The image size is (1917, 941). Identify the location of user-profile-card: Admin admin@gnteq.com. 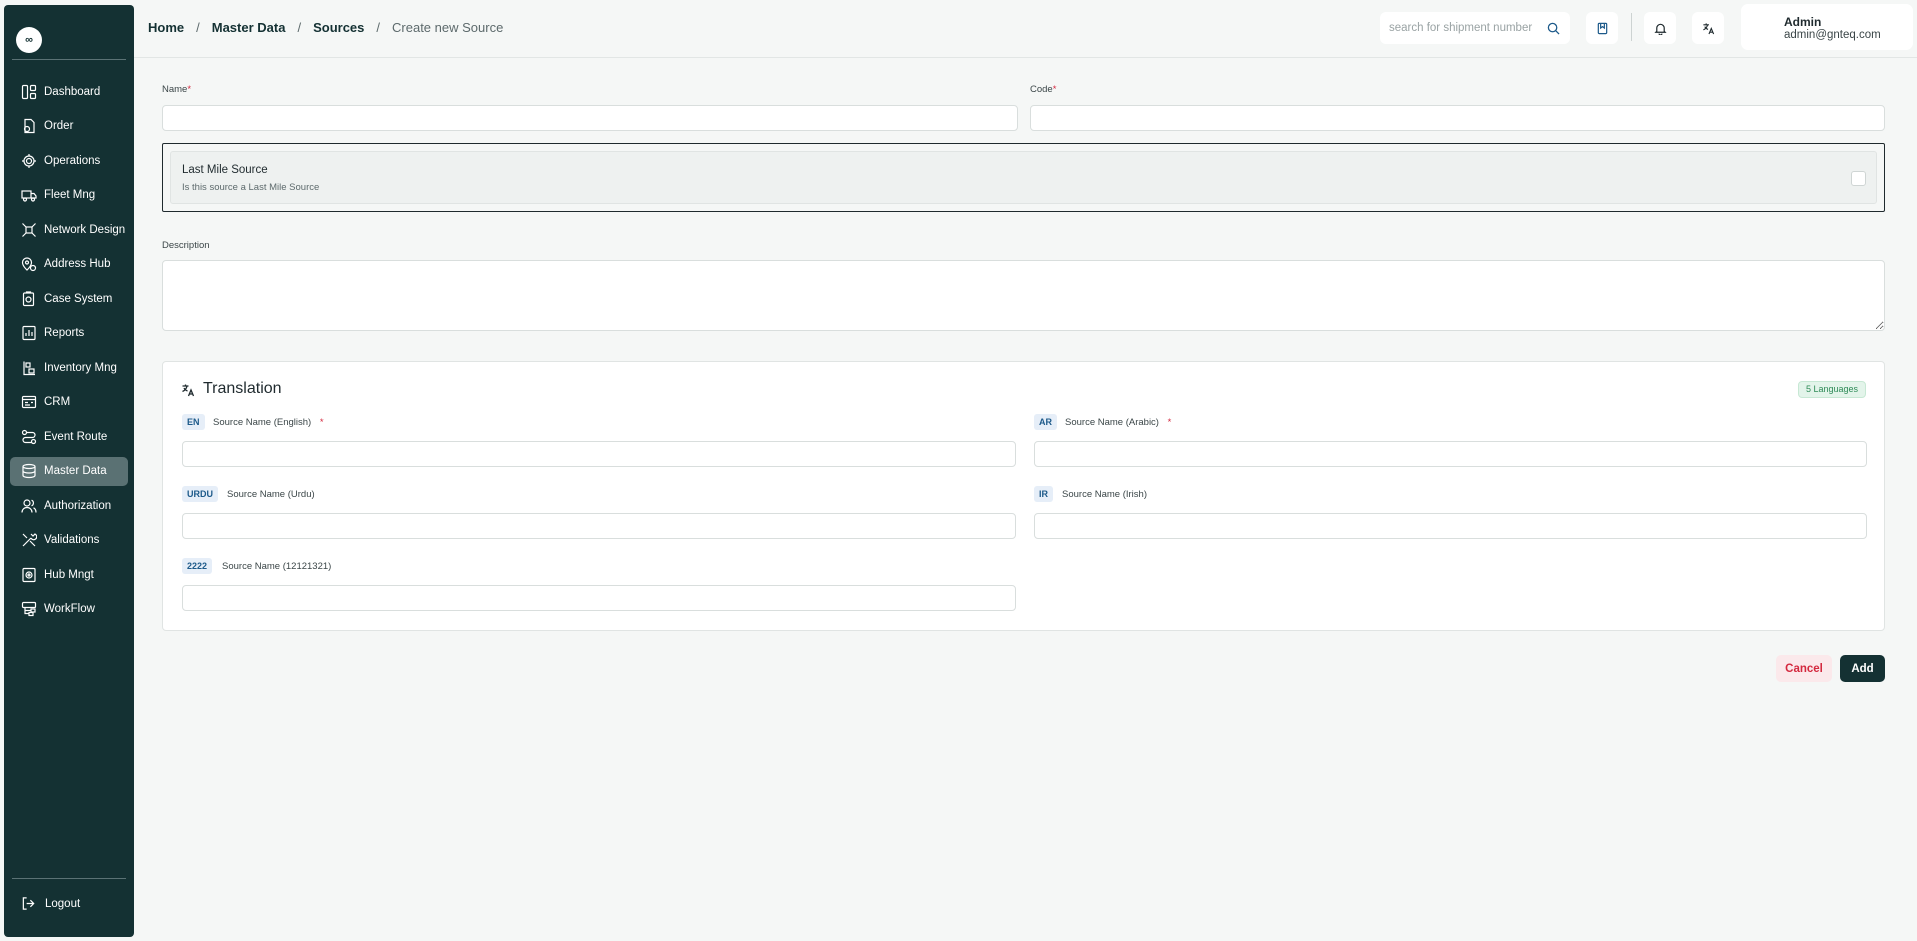
(1827, 27).